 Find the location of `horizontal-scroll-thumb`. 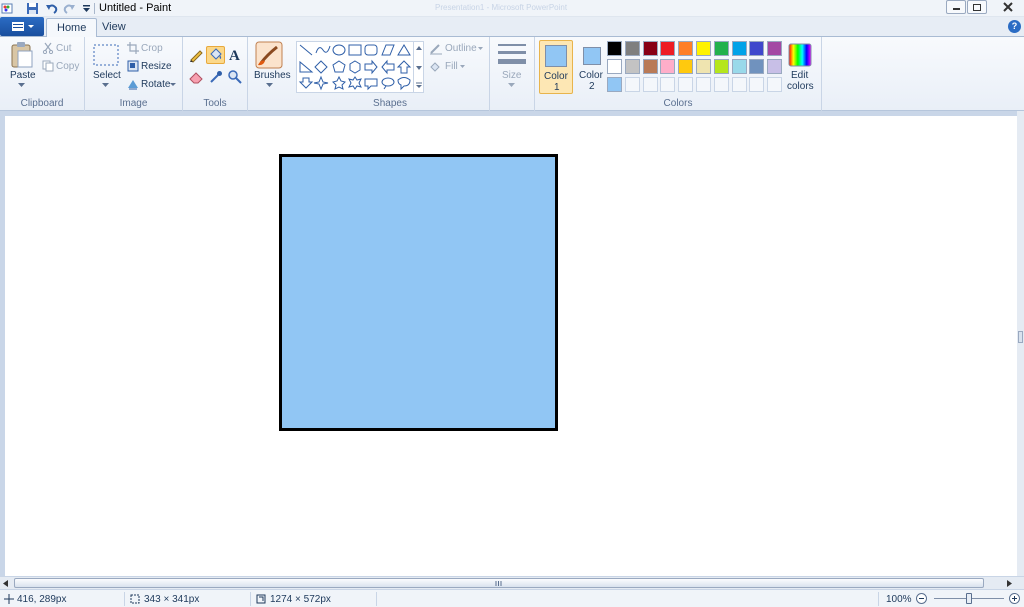

horizontal-scroll-thumb is located at coordinates (499, 583).